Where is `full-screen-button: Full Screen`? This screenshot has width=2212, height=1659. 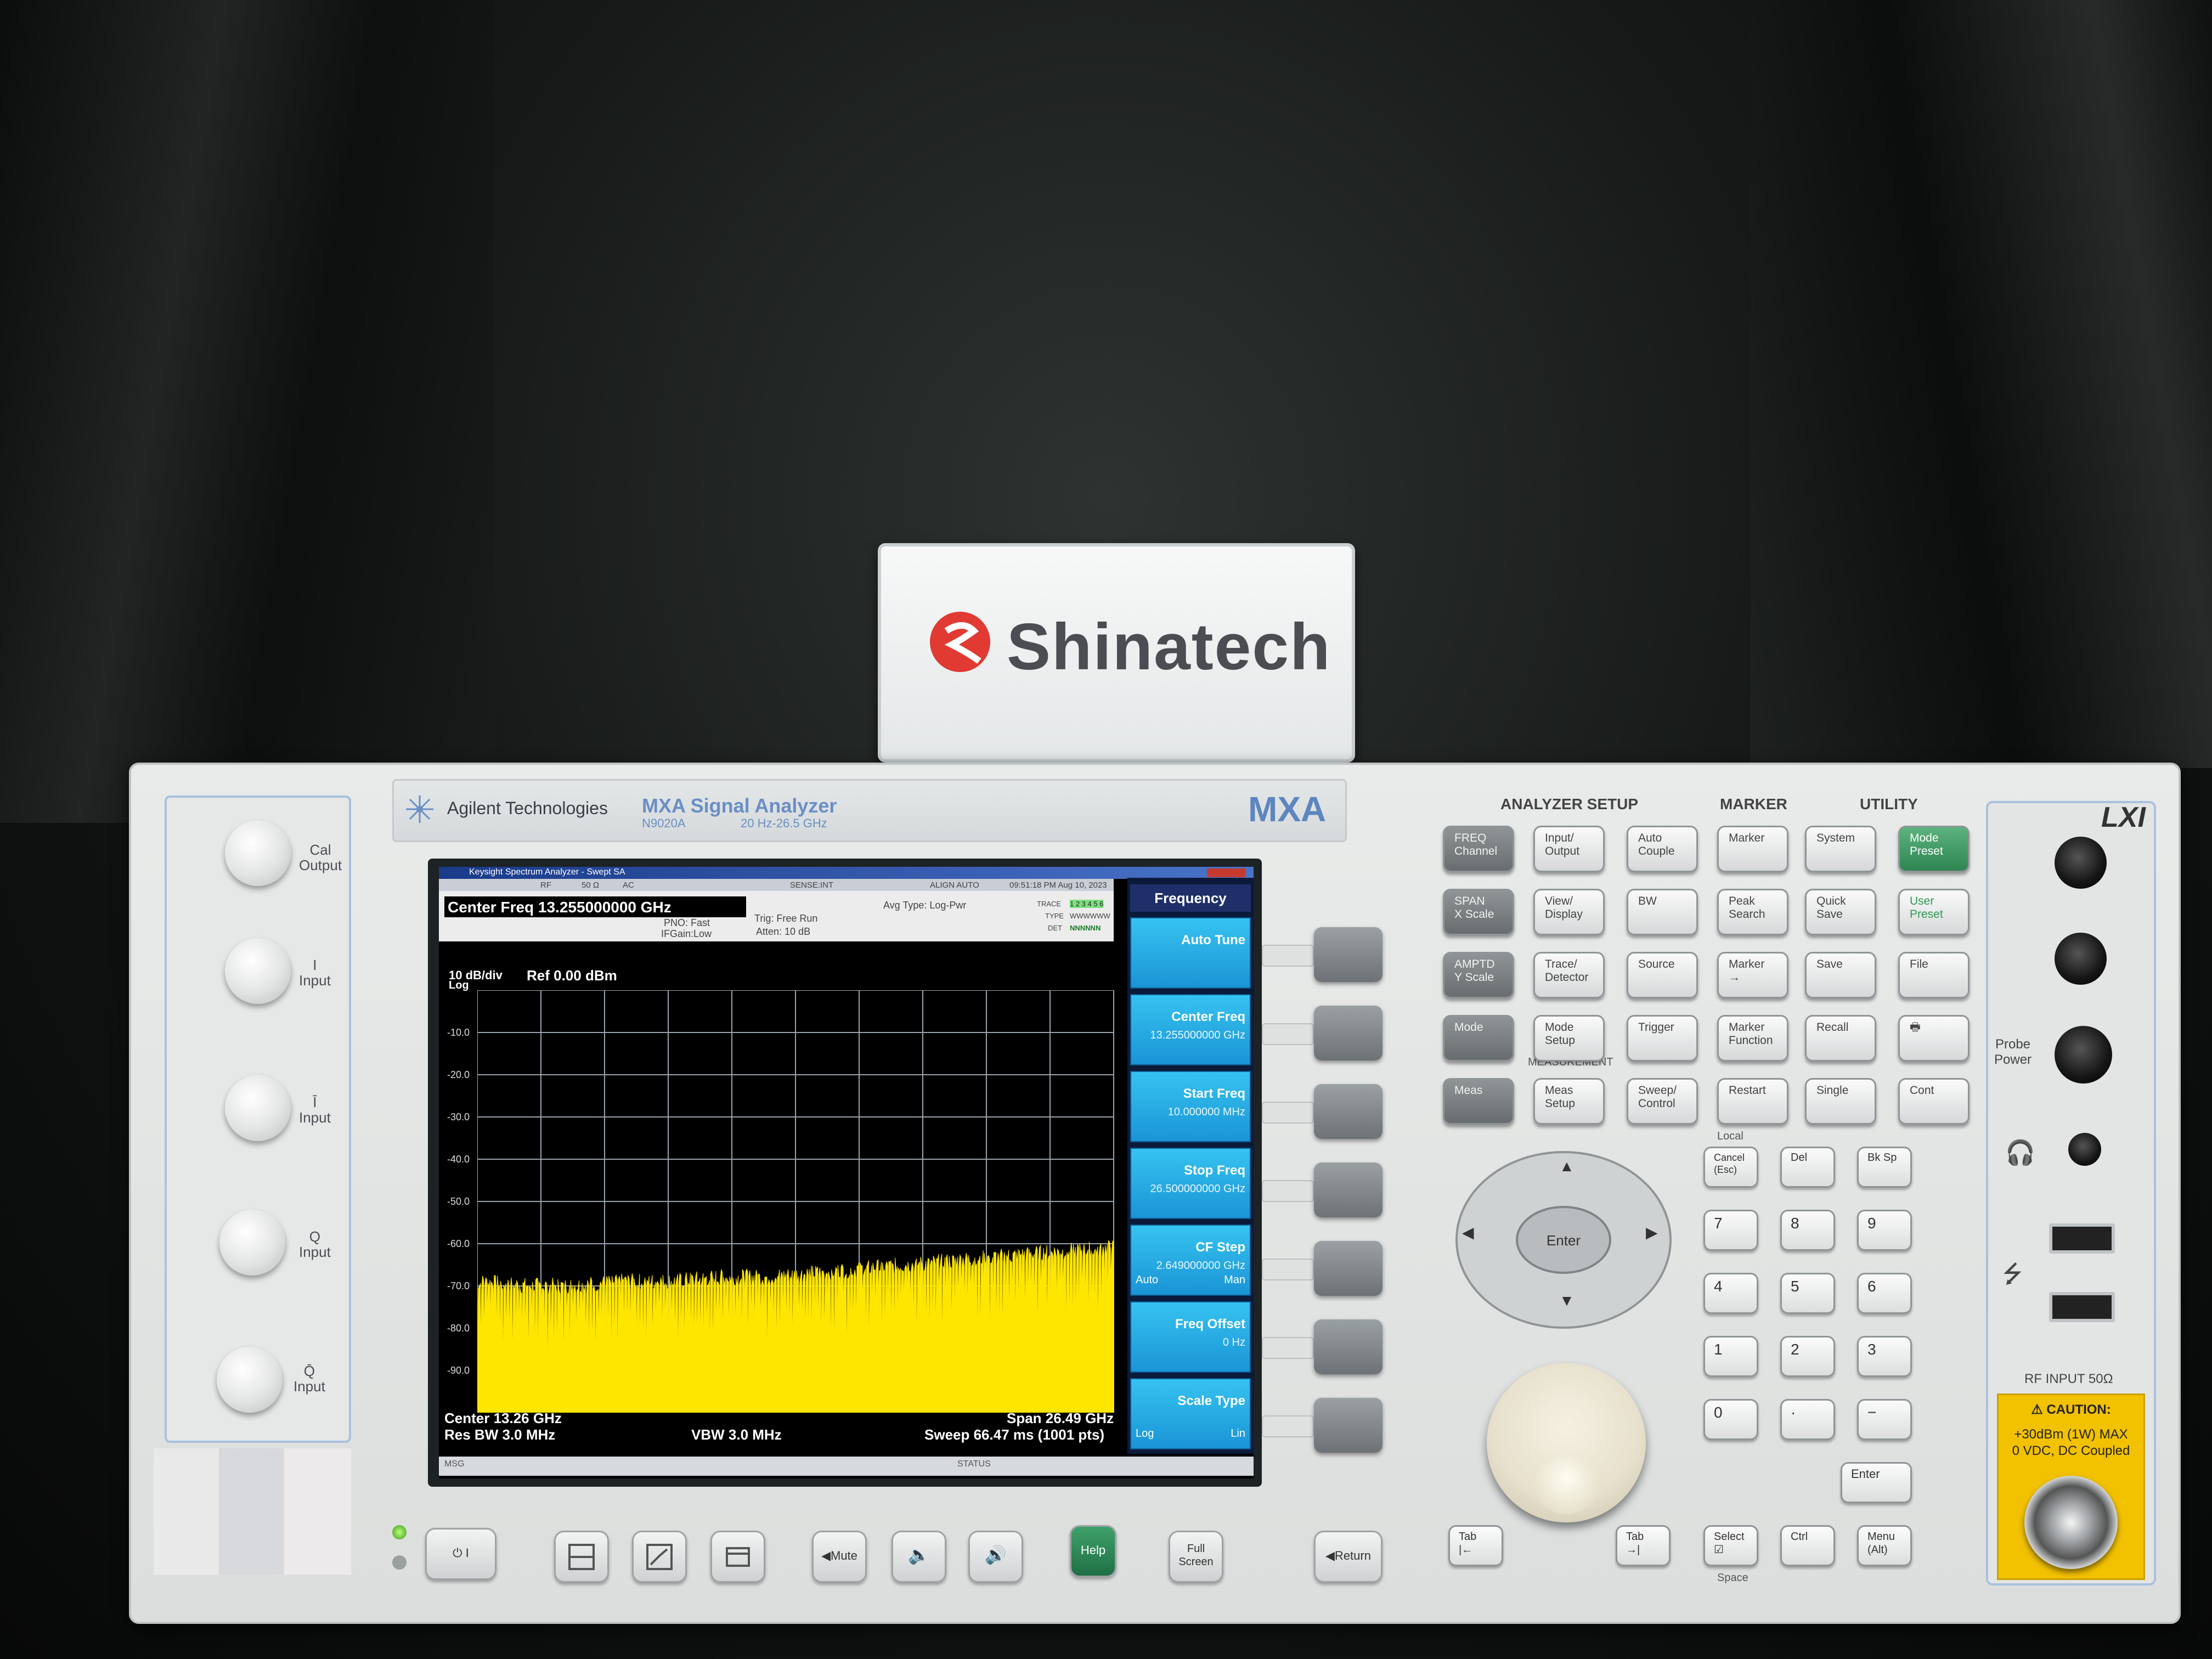
full-screen-button: Full Screen is located at coordinates (1196, 1557).